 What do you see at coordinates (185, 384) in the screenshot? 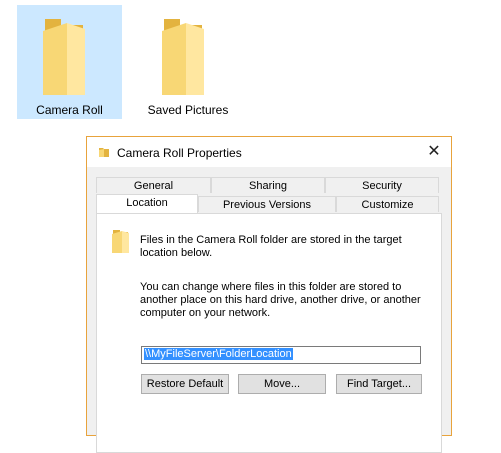
I see `restore-default-button: Restore Default` at bounding box center [185, 384].